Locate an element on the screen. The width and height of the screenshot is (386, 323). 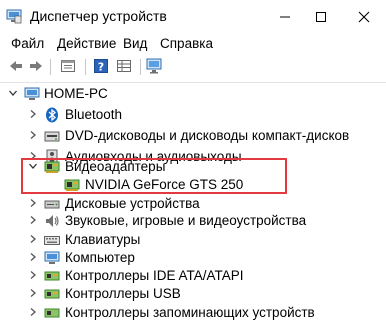
toolbar: ? is located at coordinates (193, 67).